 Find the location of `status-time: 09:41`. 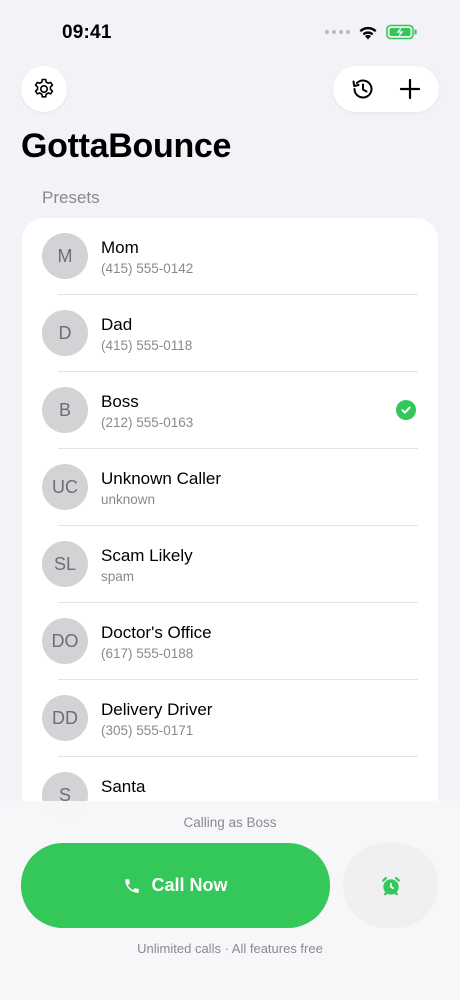

status-time: 09:41 is located at coordinates (87, 32).